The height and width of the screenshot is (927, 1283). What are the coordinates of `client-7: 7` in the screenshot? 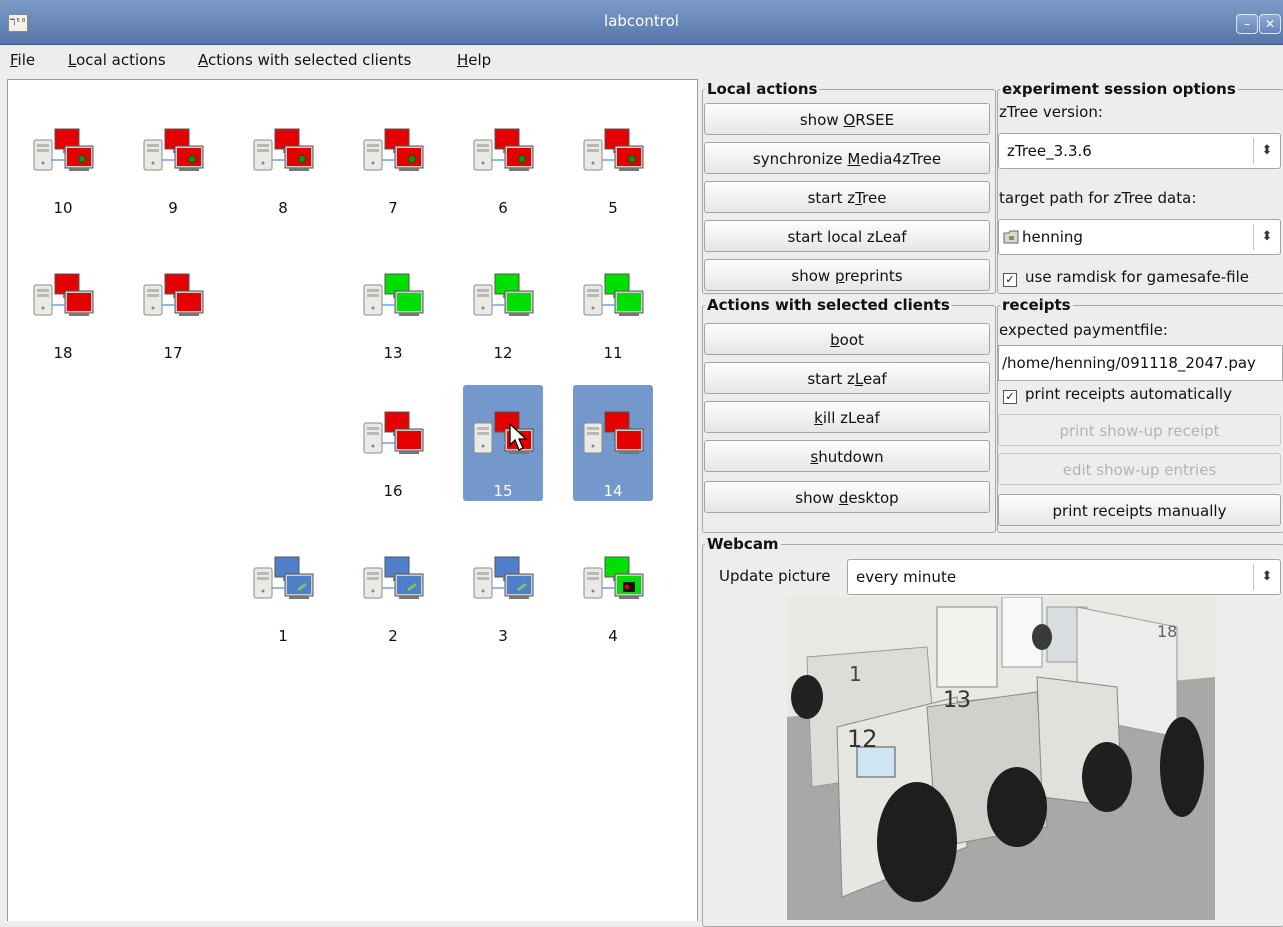 It's located at (393, 160).